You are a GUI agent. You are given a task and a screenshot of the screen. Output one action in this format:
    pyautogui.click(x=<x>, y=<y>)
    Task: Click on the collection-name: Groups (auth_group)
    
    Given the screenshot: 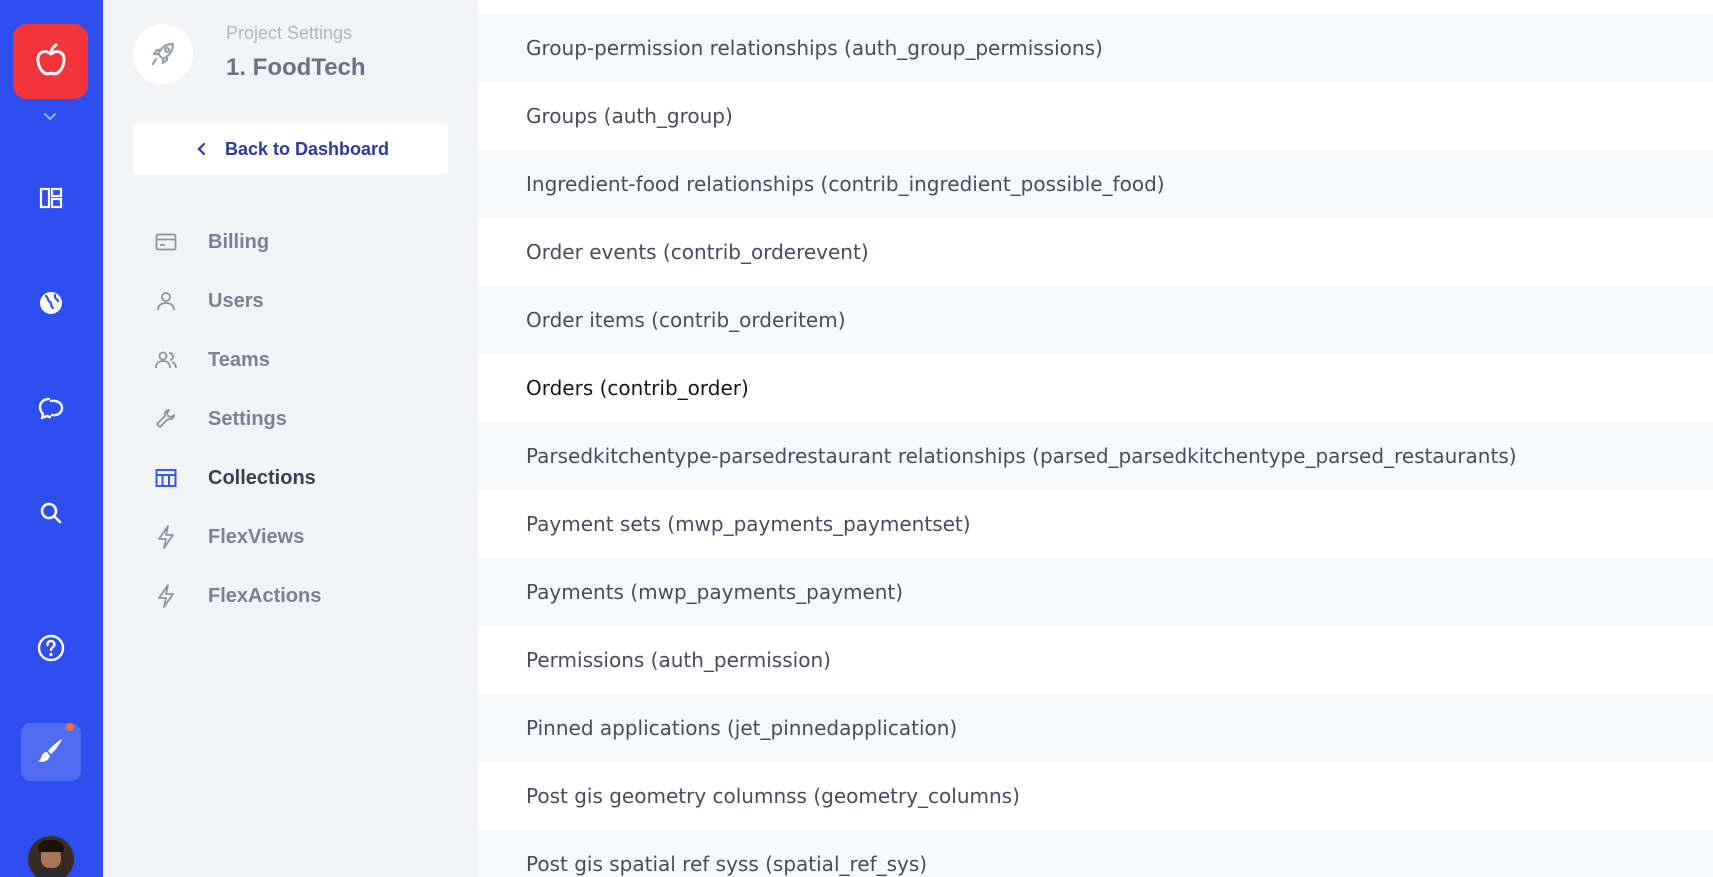 What is the action you would take?
    pyautogui.click(x=629, y=116)
    